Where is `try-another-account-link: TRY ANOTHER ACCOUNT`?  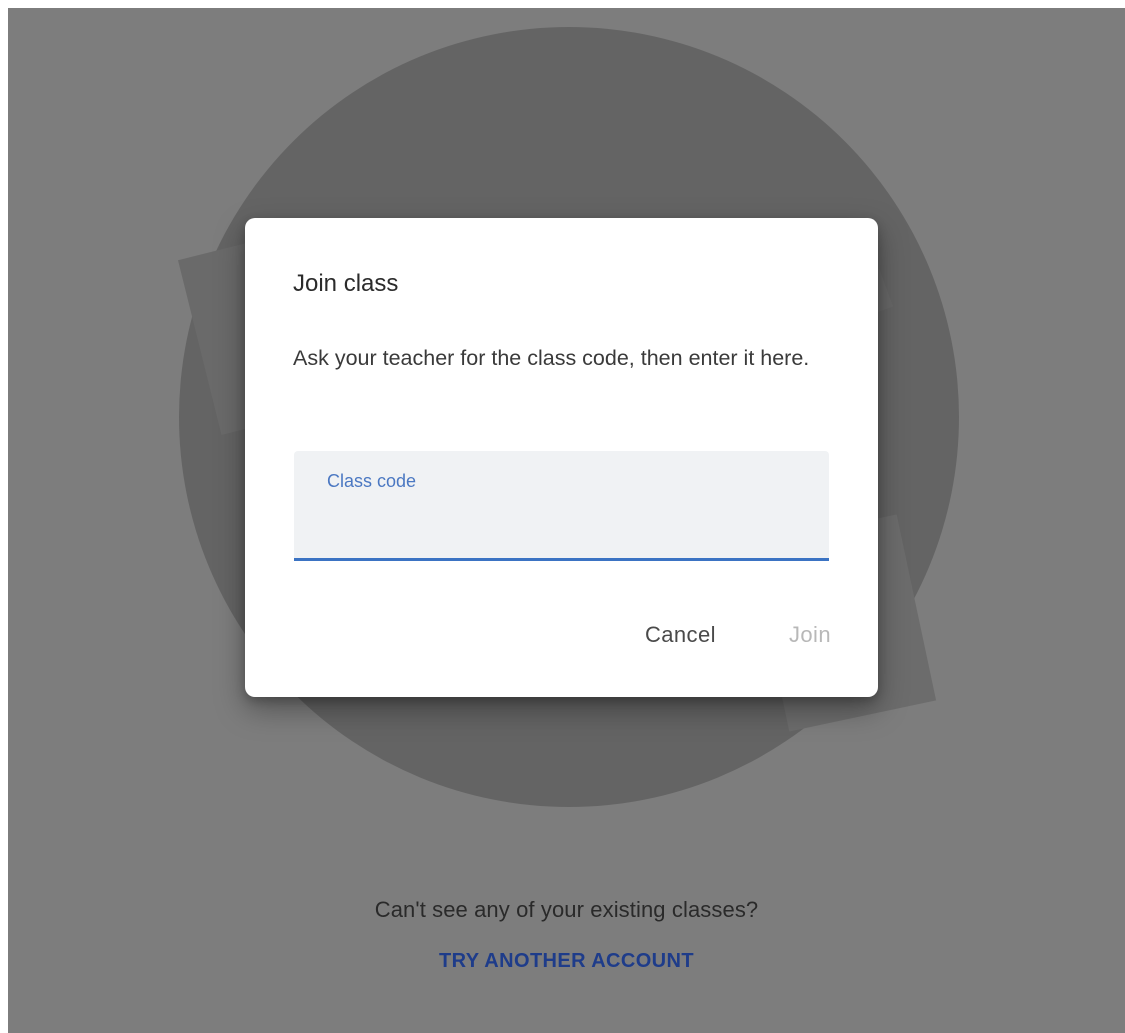
try-another-account-link: TRY ANOTHER ACCOUNT is located at coordinates (566, 961).